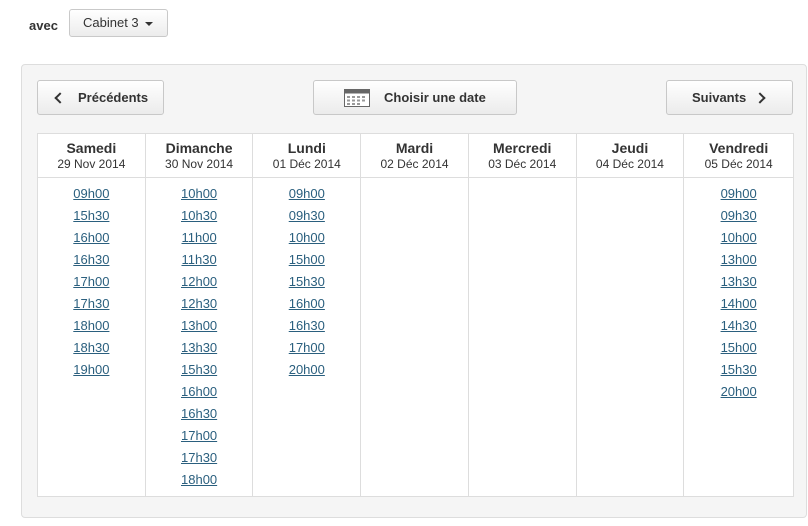  What do you see at coordinates (414, 164) in the screenshot?
I see `day-date: 02 Déc 2014` at bounding box center [414, 164].